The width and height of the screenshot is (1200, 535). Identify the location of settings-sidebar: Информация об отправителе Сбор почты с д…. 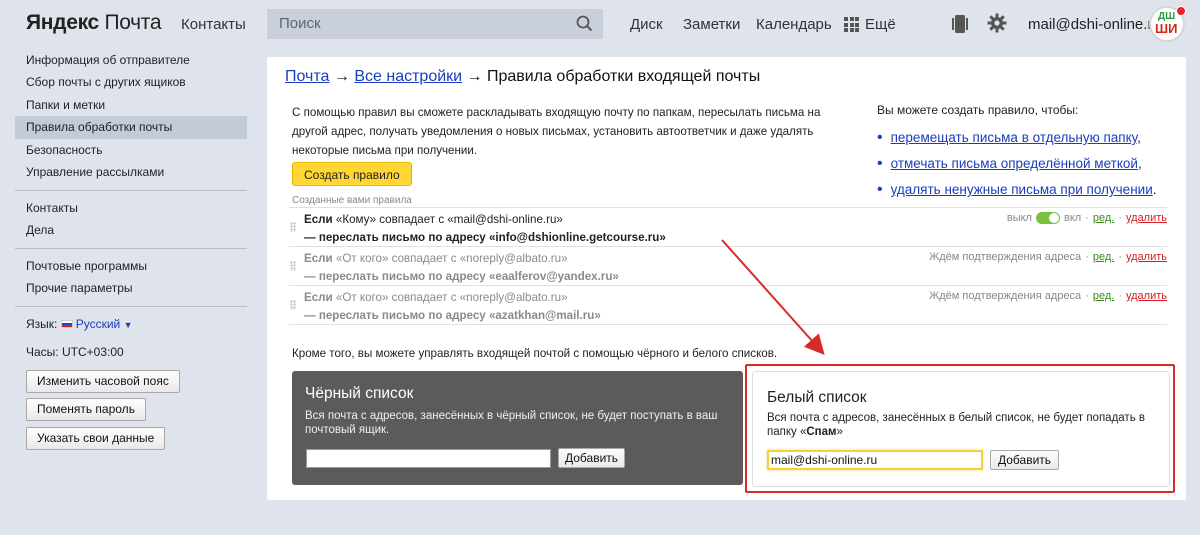
(131, 205).